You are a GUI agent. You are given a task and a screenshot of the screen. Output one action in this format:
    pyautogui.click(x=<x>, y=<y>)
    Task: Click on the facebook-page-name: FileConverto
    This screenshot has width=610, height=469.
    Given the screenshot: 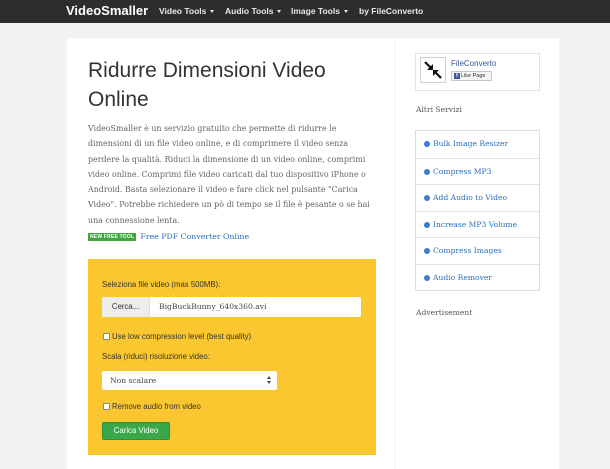 What is the action you would take?
    pyautogui.click(x=473, y=63)
    